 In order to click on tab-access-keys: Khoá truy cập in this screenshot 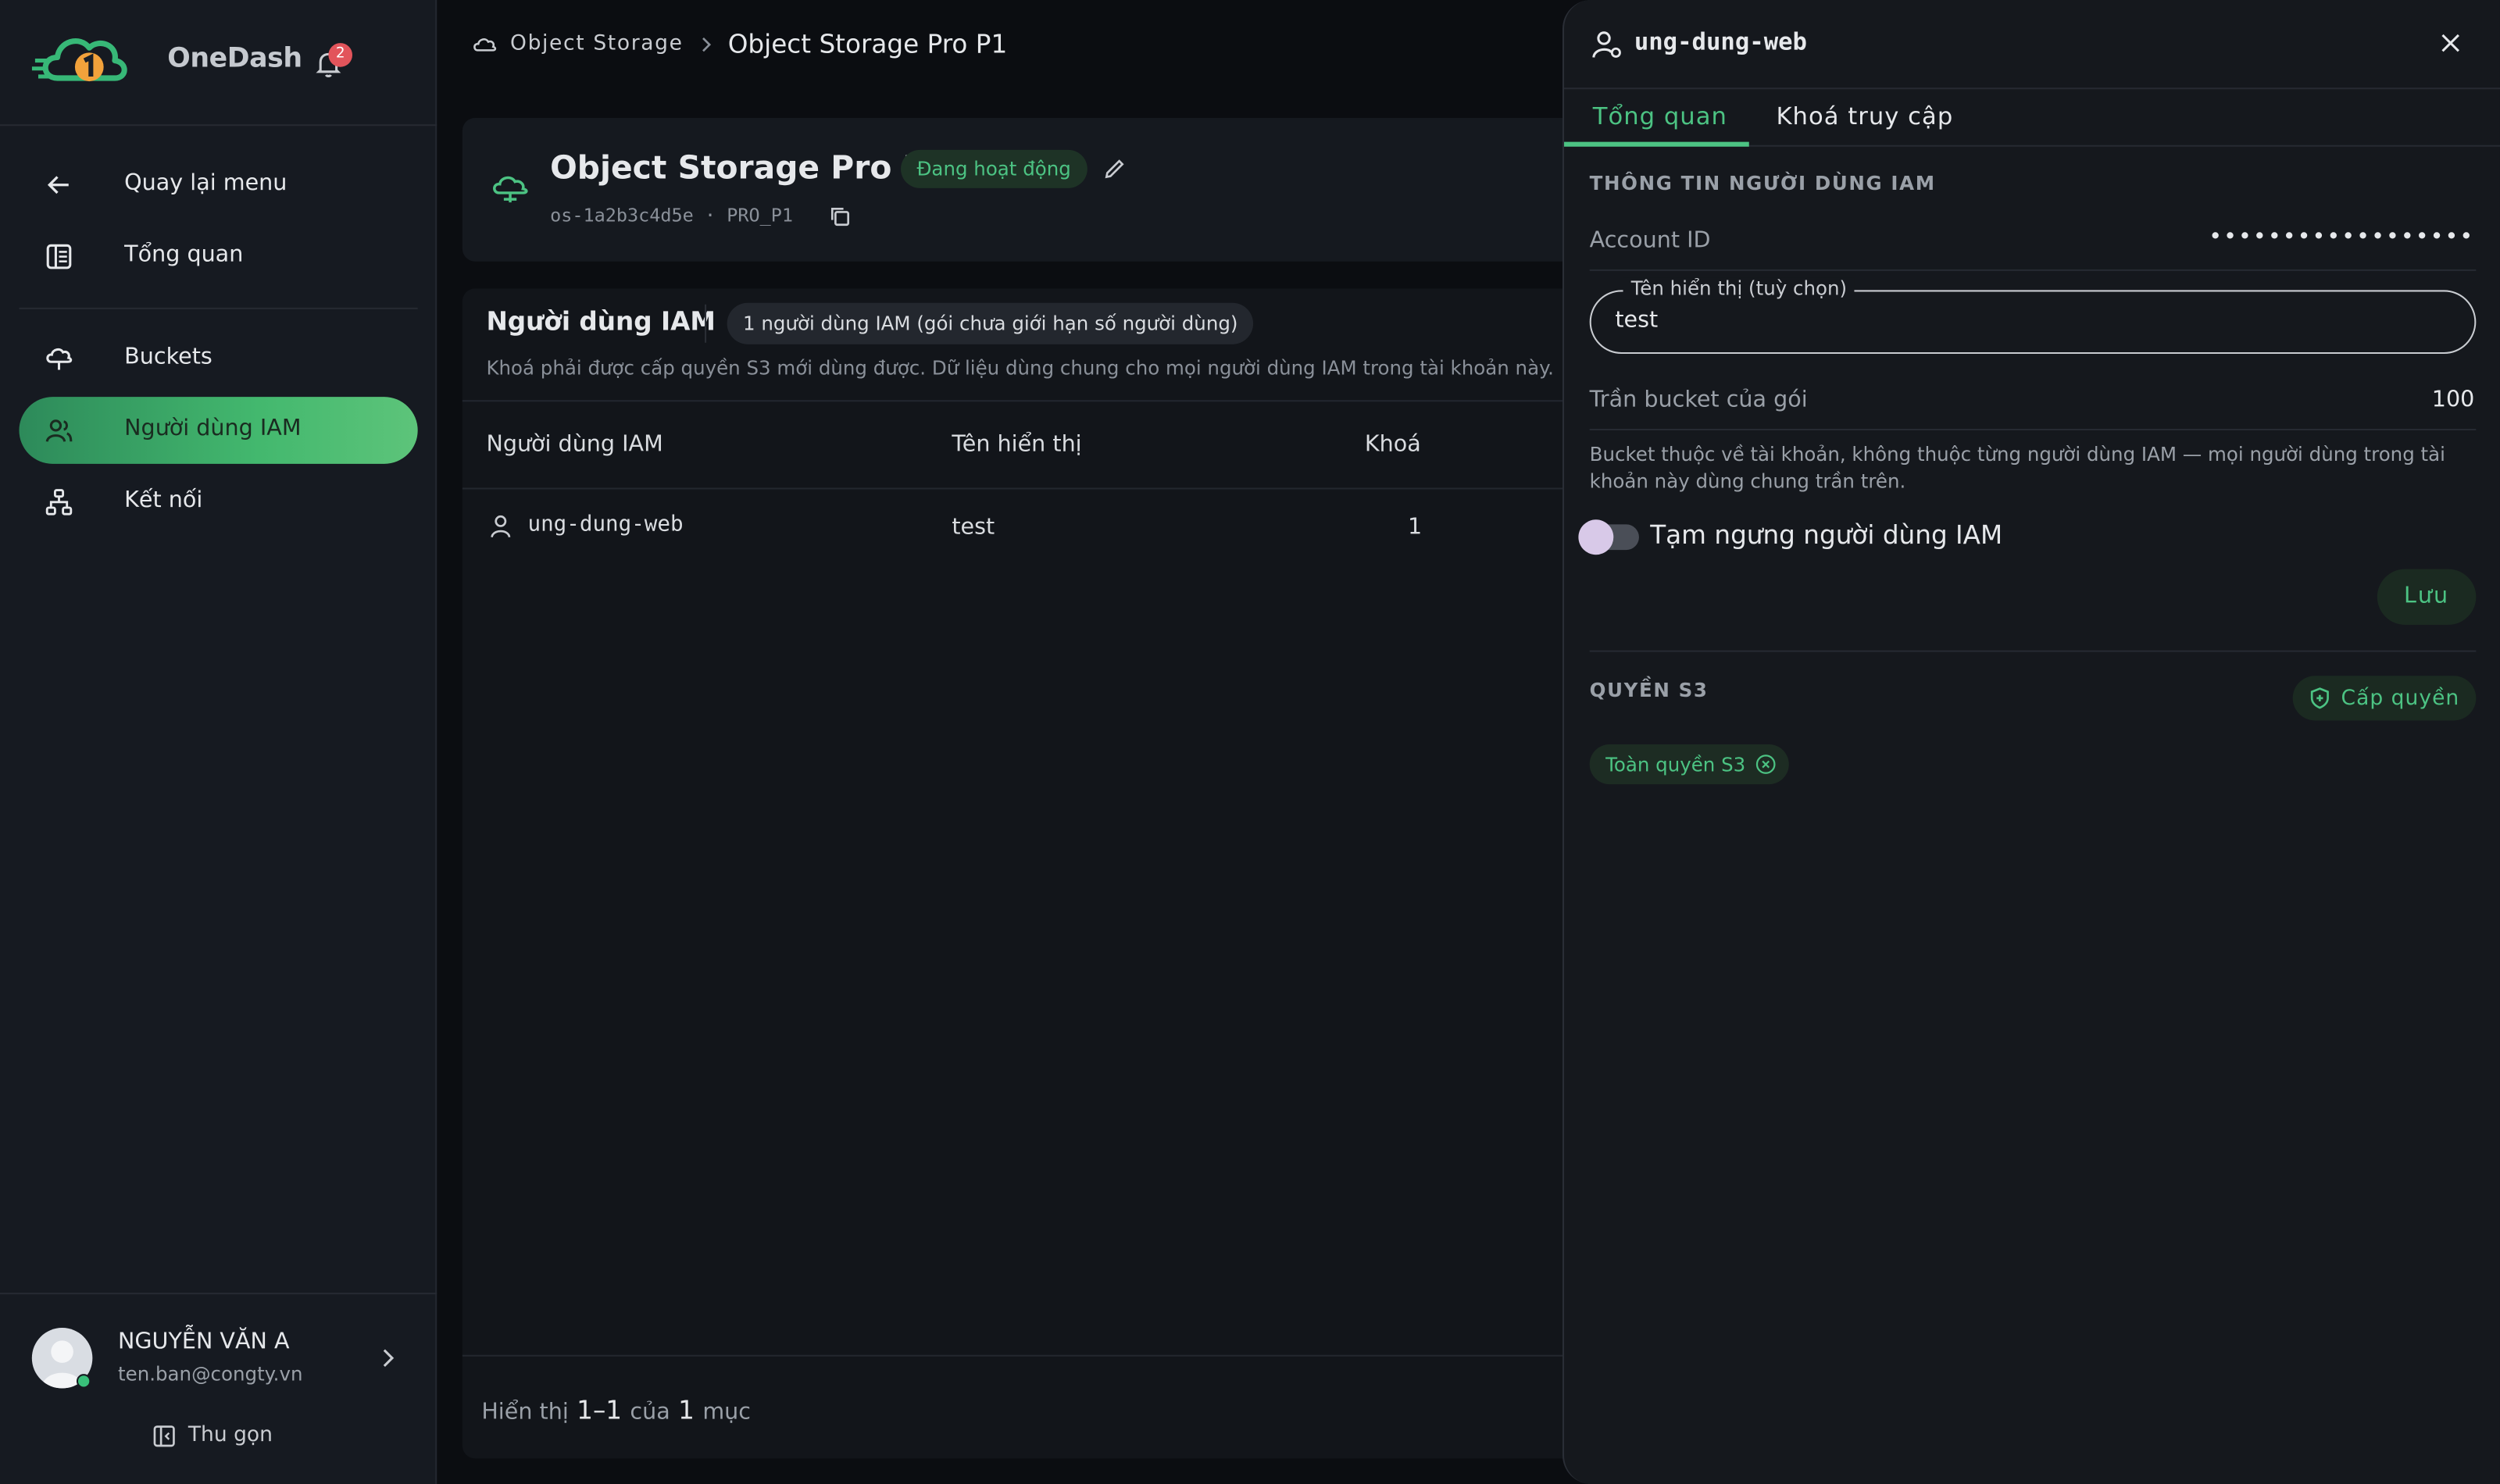, I will do `click(1864, 116)`.